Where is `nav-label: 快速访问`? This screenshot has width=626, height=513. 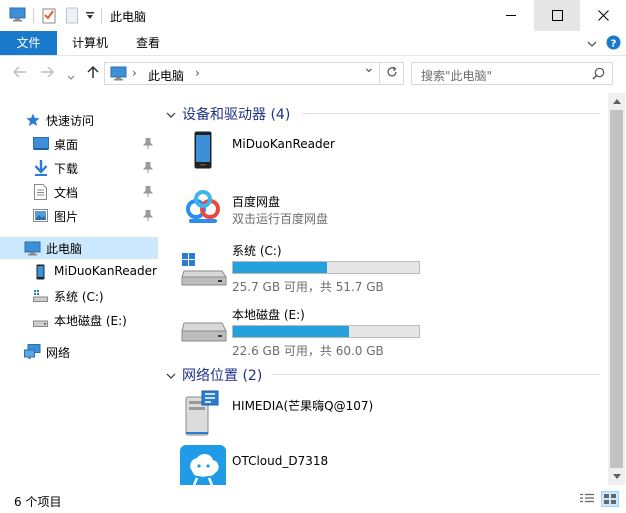
nav-label: 快速访问 is located at coordinates (70, 121).